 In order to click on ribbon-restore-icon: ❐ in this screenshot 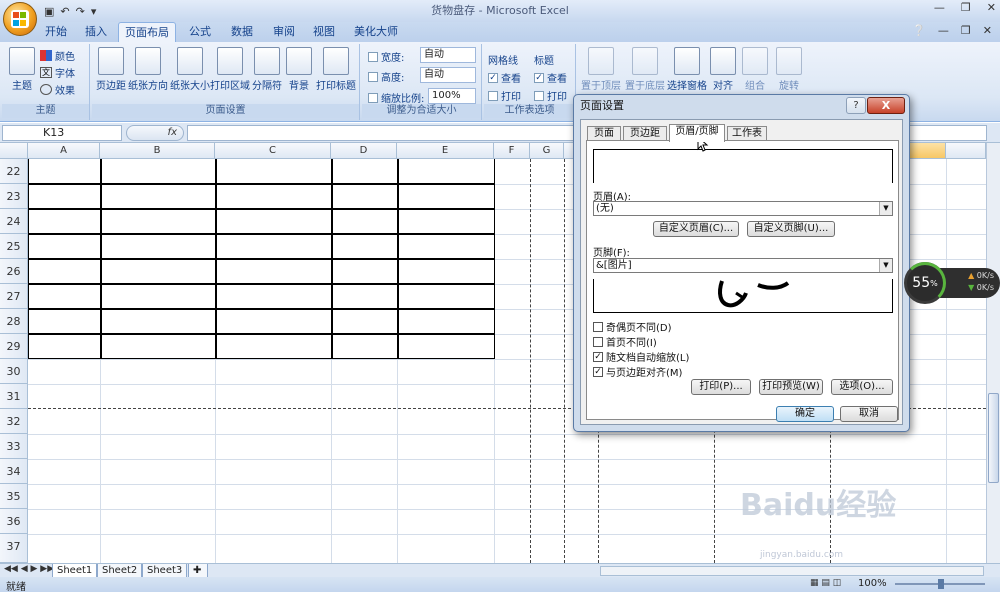, I will do `click(966, 30)`.